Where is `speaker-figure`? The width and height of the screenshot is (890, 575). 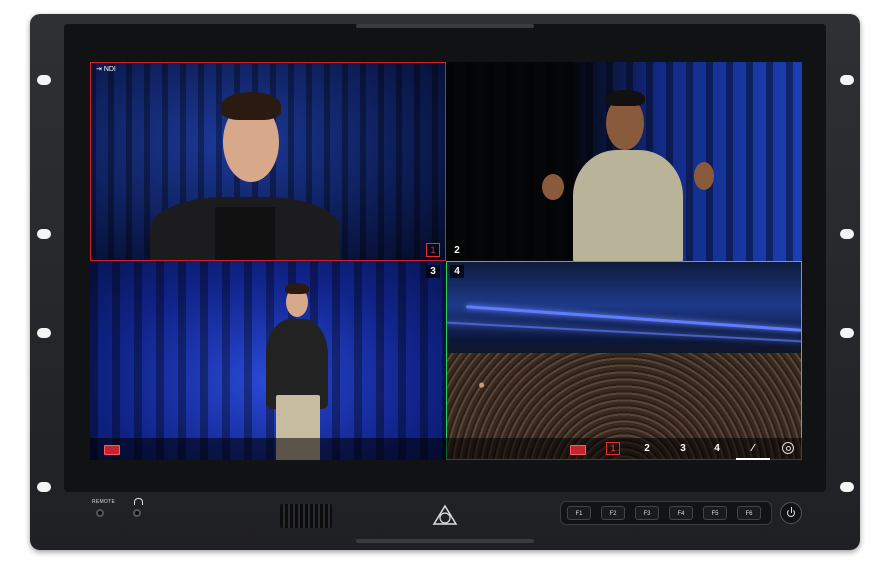
speaker-figure is located at coordinates (628, 205).